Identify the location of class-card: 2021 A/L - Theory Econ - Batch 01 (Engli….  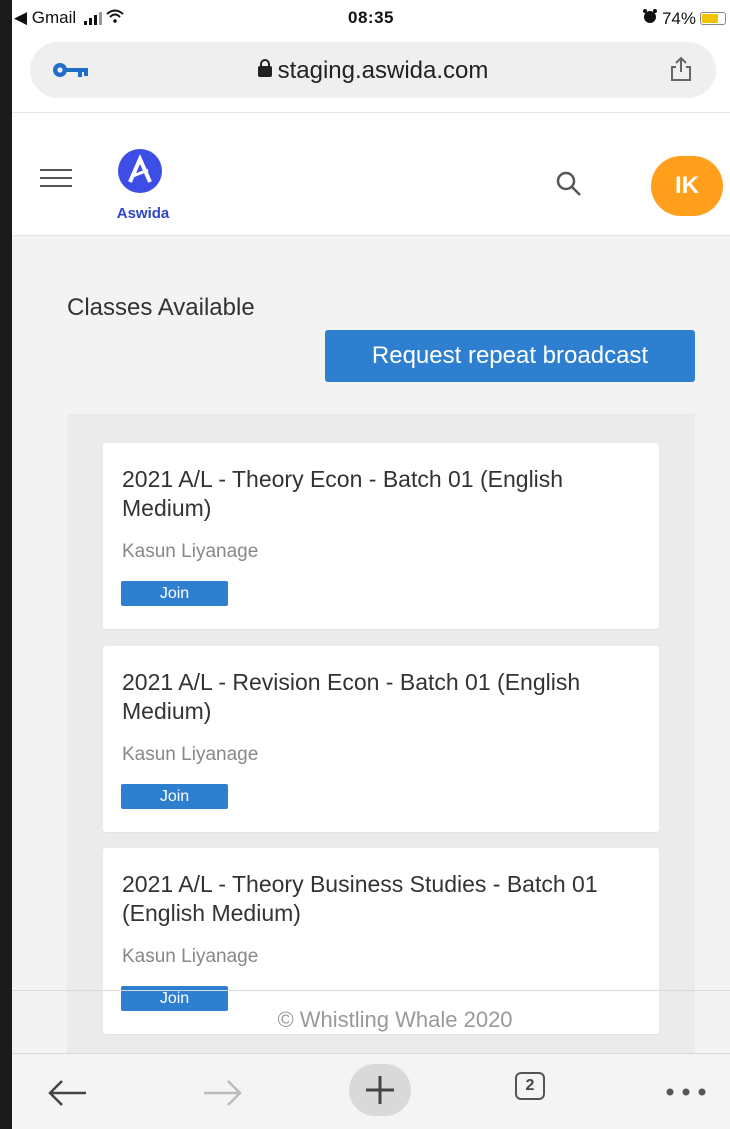
(381, 536).